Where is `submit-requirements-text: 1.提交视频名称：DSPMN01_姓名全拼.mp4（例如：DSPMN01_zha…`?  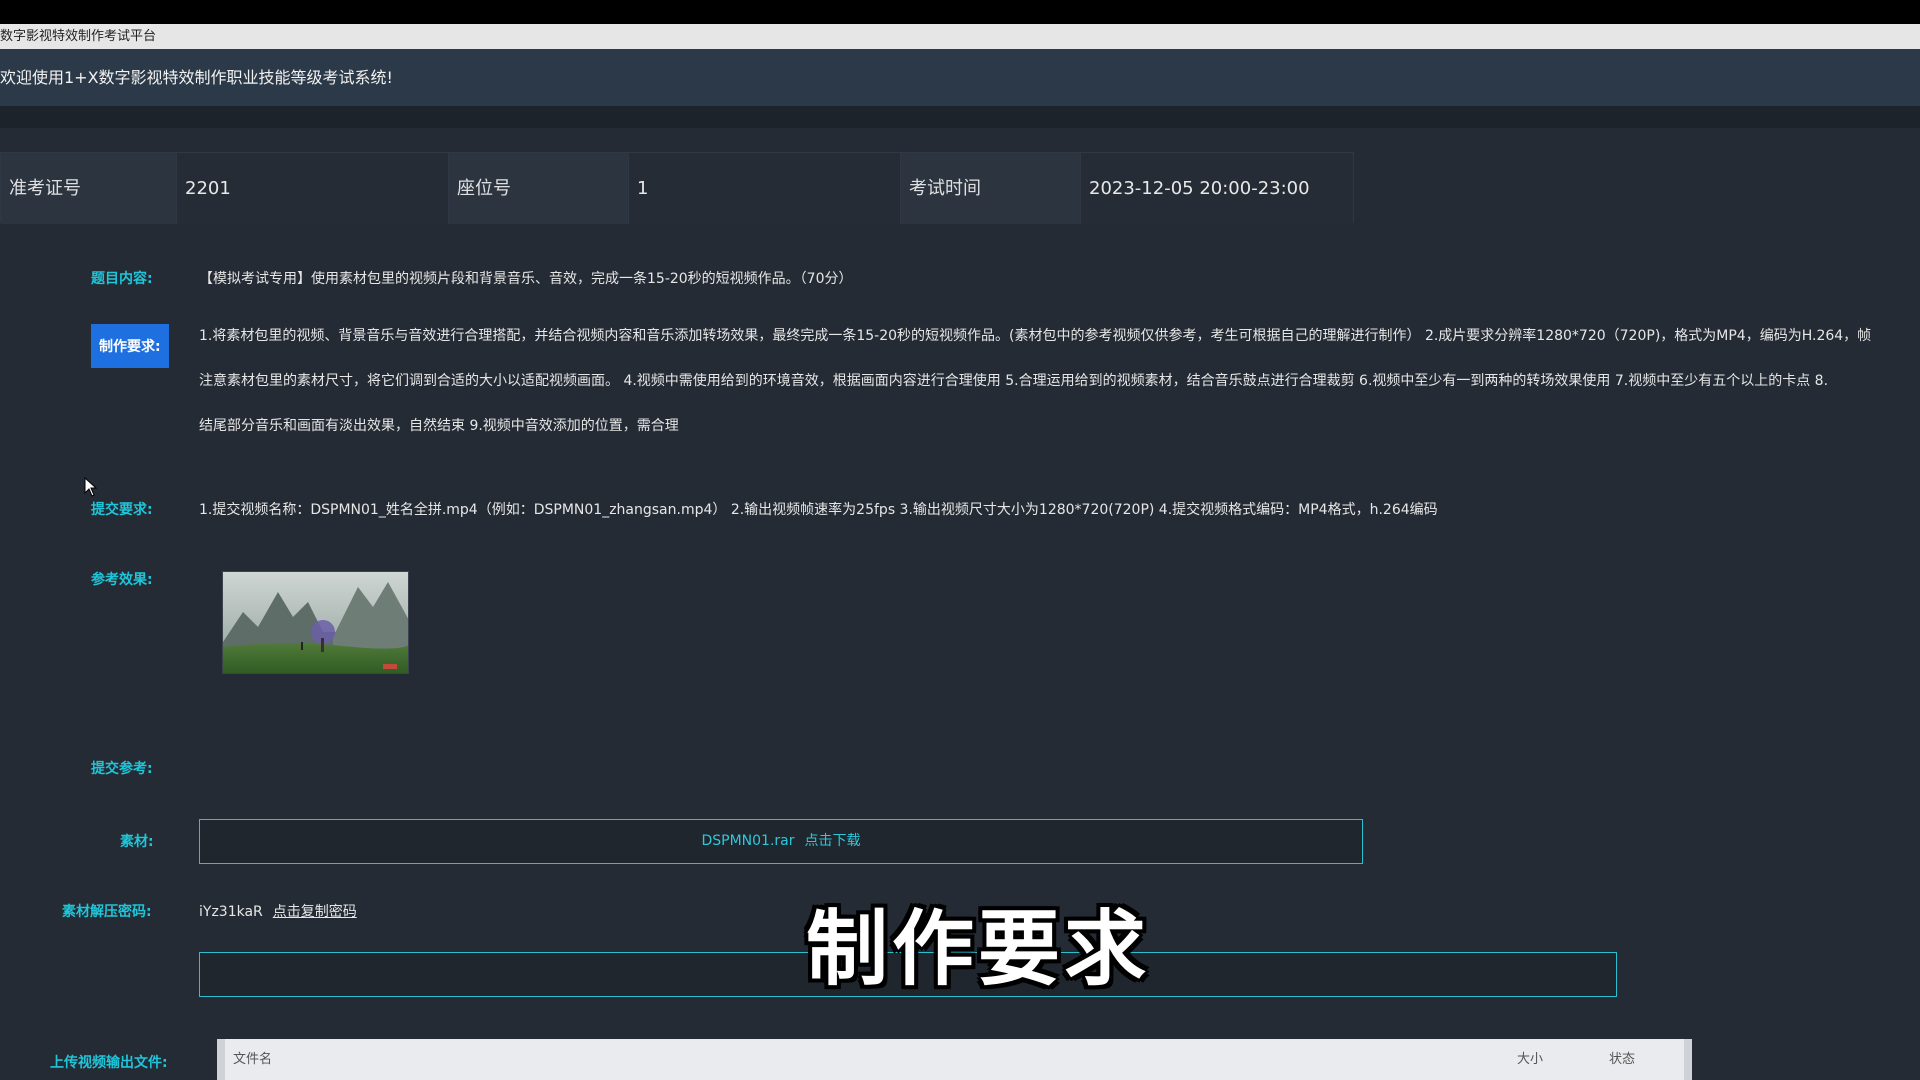 submit-requirements-text: 1.提交视频名称：DSPMN01_姓名全拼.mp4（例如：DSPMN01_zha… is located at coordinates (818, 510).